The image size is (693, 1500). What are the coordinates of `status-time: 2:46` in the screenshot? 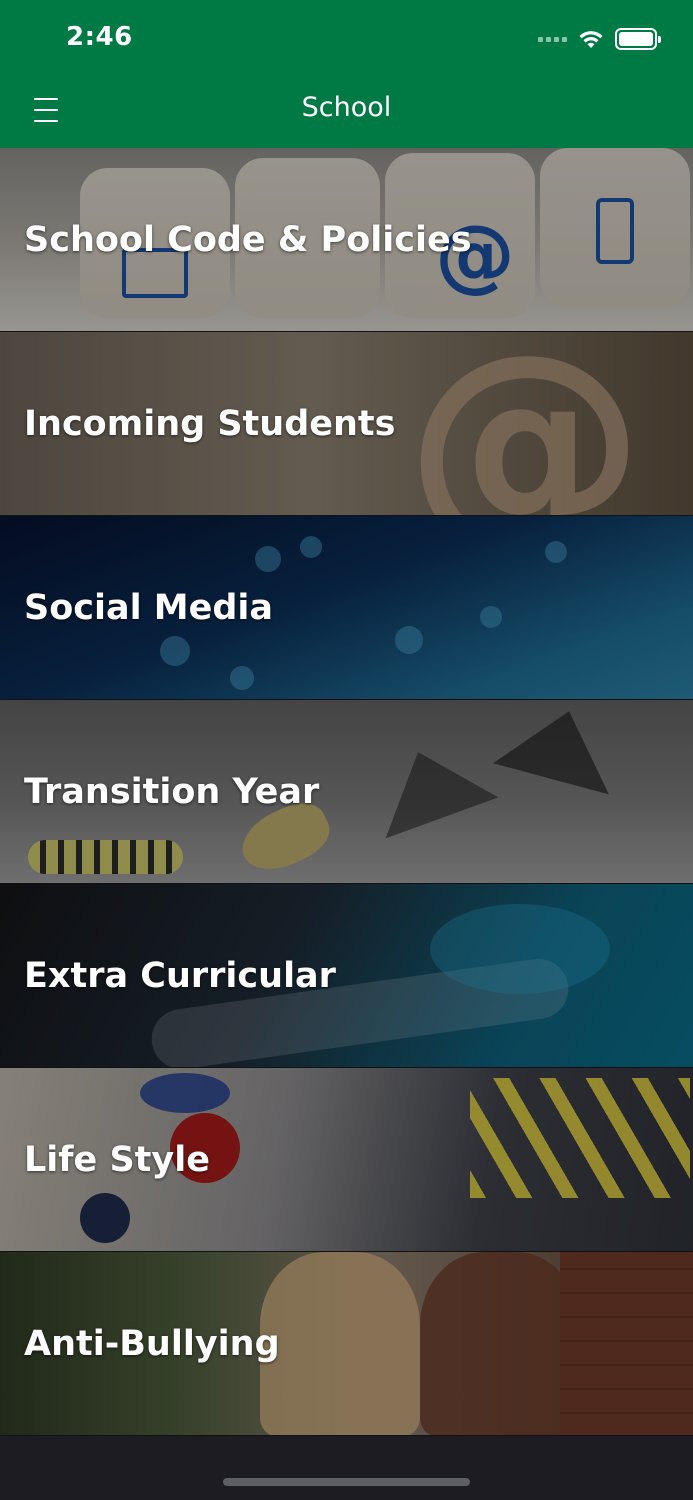 It's located at (99, 37).